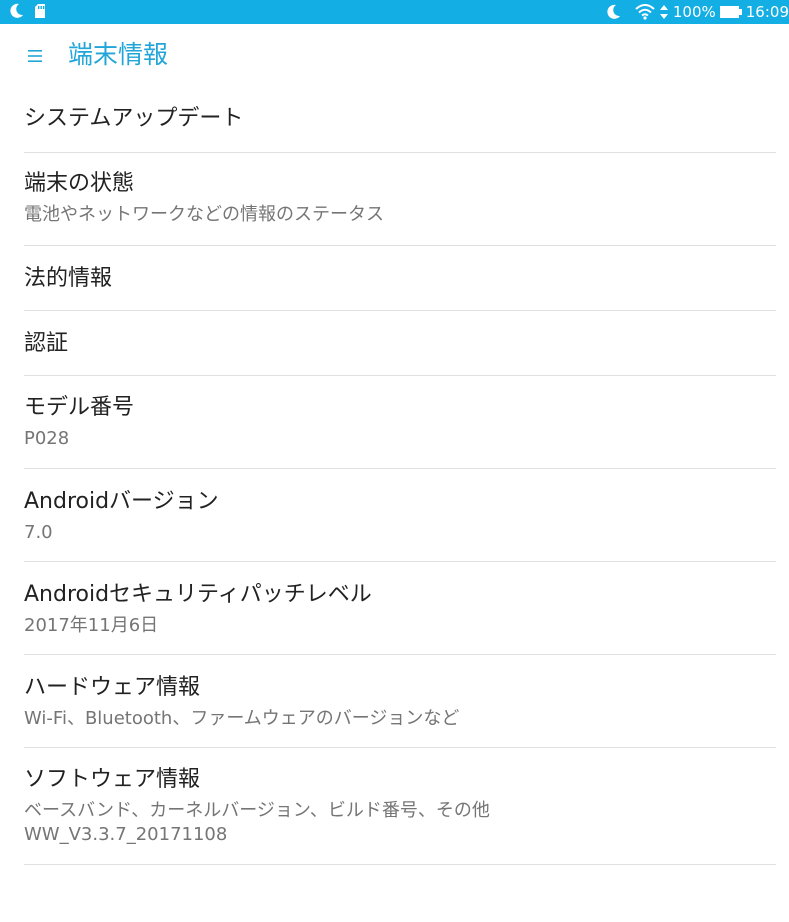 This screenshot has height=922, width=789. Describe the element at coordinates (79, 407) in the screenshot. I see `list-item-title: モデル番号` at that location.